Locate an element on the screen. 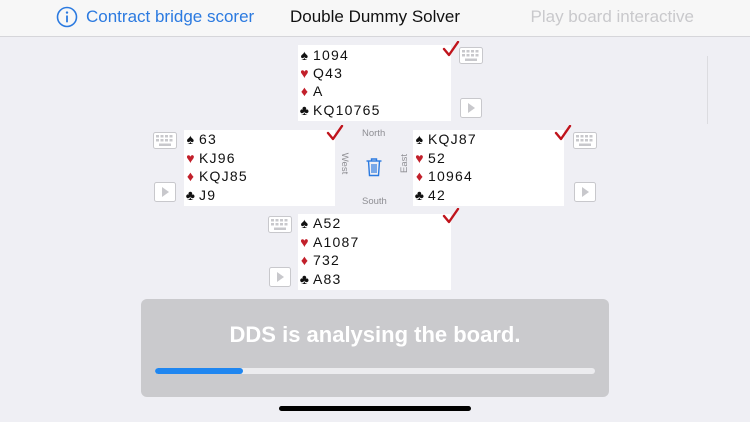 The width and height of the screenshot is (750, 422). east-keyboard-icon is located at coordinates (585, 140).